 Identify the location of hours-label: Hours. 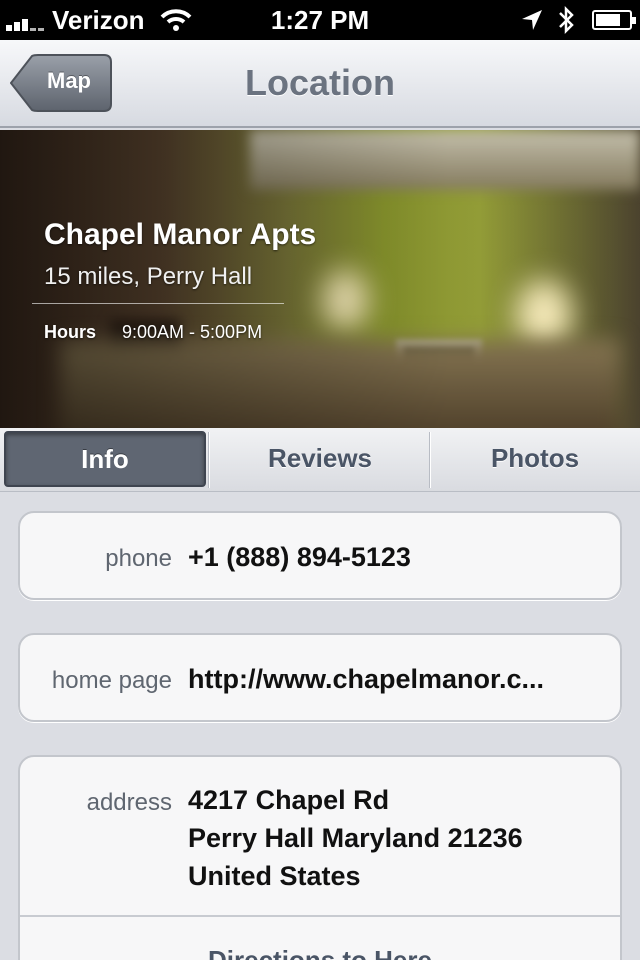
(70, 332).